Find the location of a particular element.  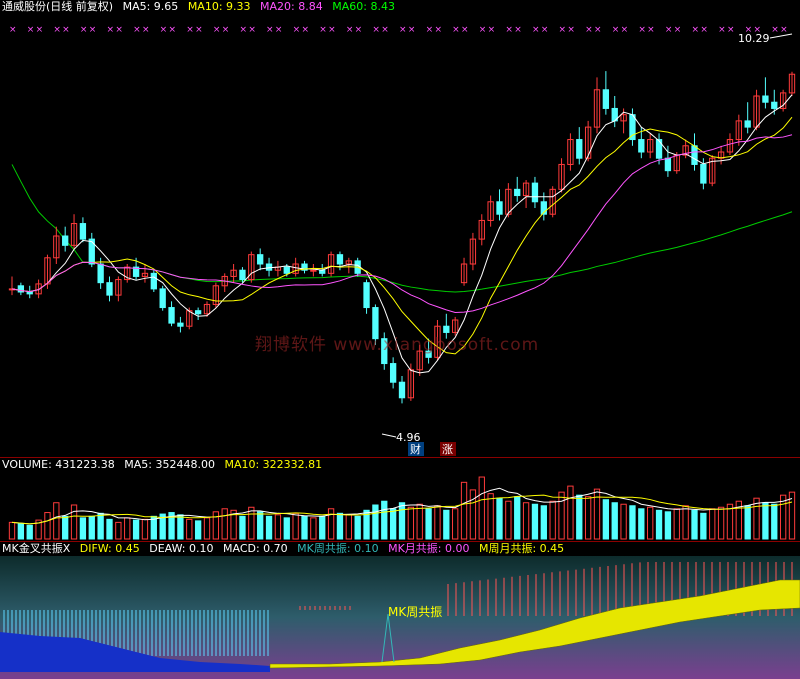

mk-week-value: MK周共振: 0.10 is located at coordinates (338, 548).